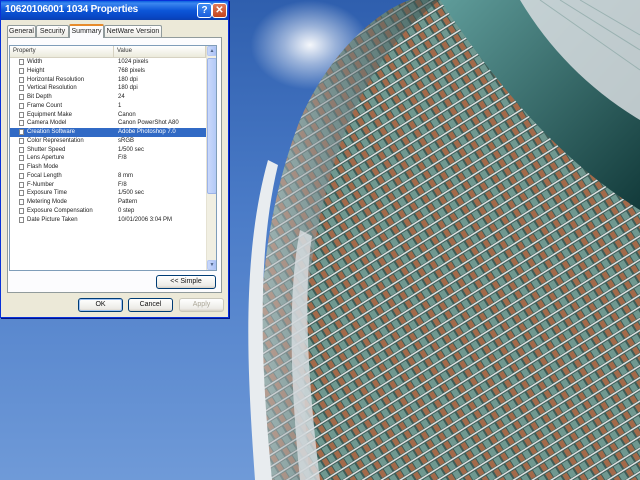 This screenshot has width=640, height=480. What do you see at coordinates (125, 175) in the screenshot?
I see `property-value: 8 mm` at bounding box center [125, 175].